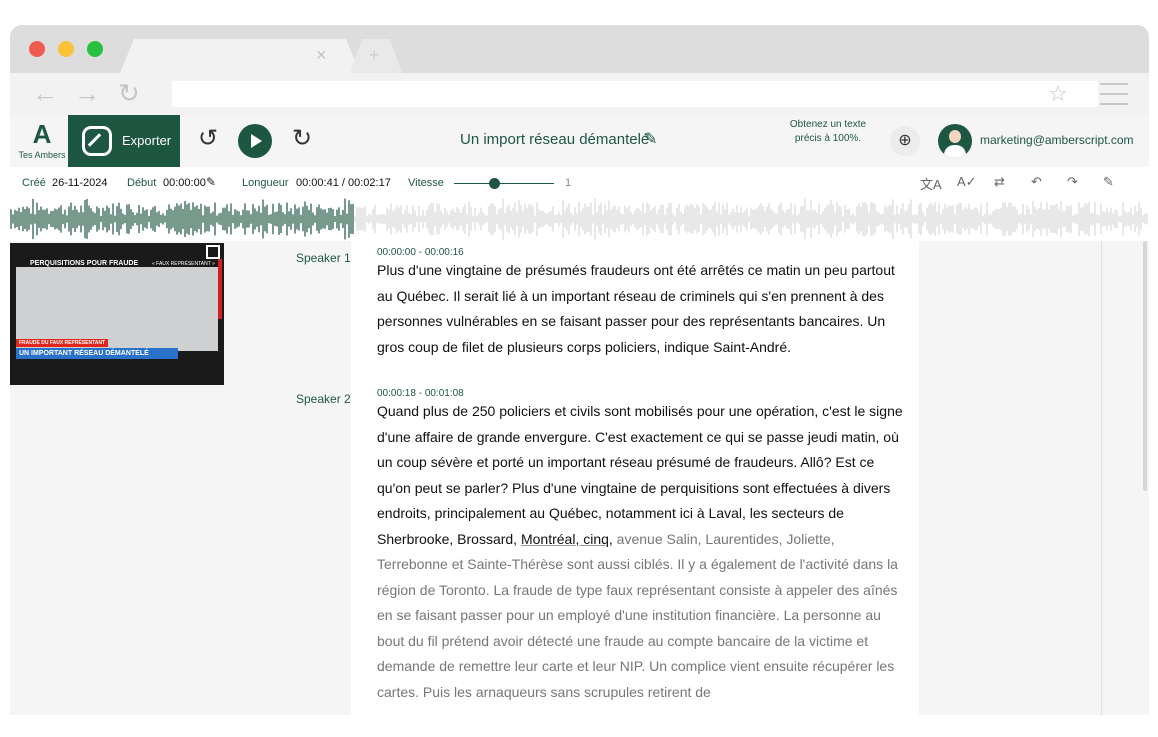 The height and width of the screenshot is (737, 1158). What do you see at coordinates (579, 219) in the screenshot?
I see `audio-waveform` at bounding box center [579, 219].